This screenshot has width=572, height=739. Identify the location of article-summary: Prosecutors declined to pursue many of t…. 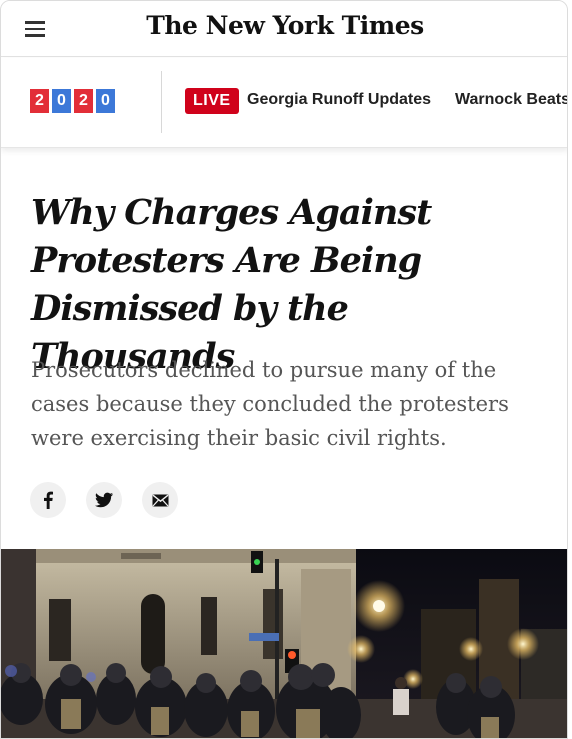
(270, 404).